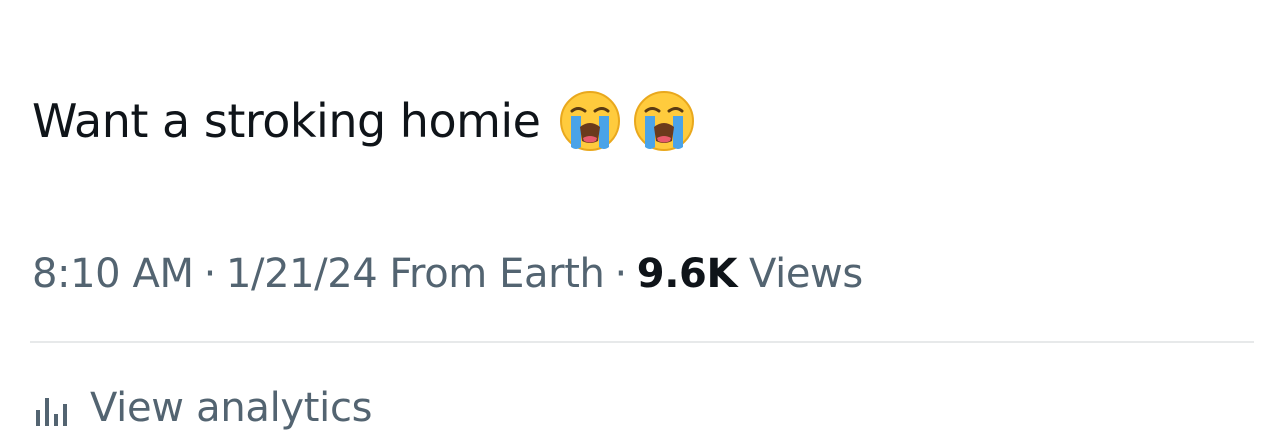 Image resolution: width=1284 pixels, height=436 pixels. I want to click on views-count: 9.6K, so click(687, 274).